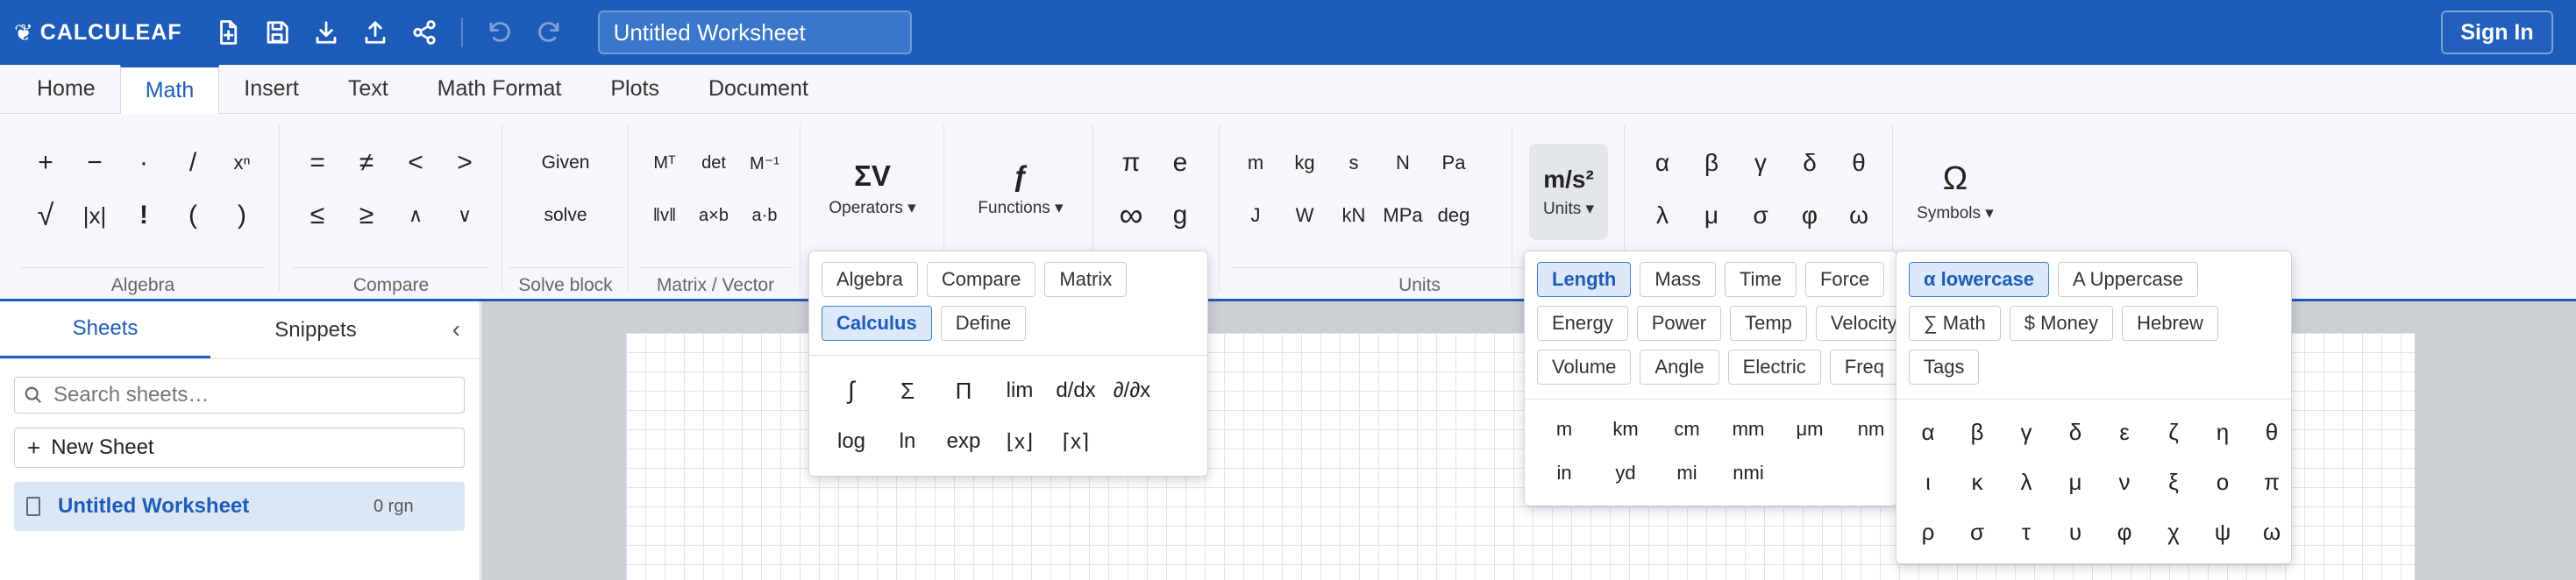  Describe the element at coordinates (870, 279) in the screenshot. I see `category-algebra: Algebra` at that location.